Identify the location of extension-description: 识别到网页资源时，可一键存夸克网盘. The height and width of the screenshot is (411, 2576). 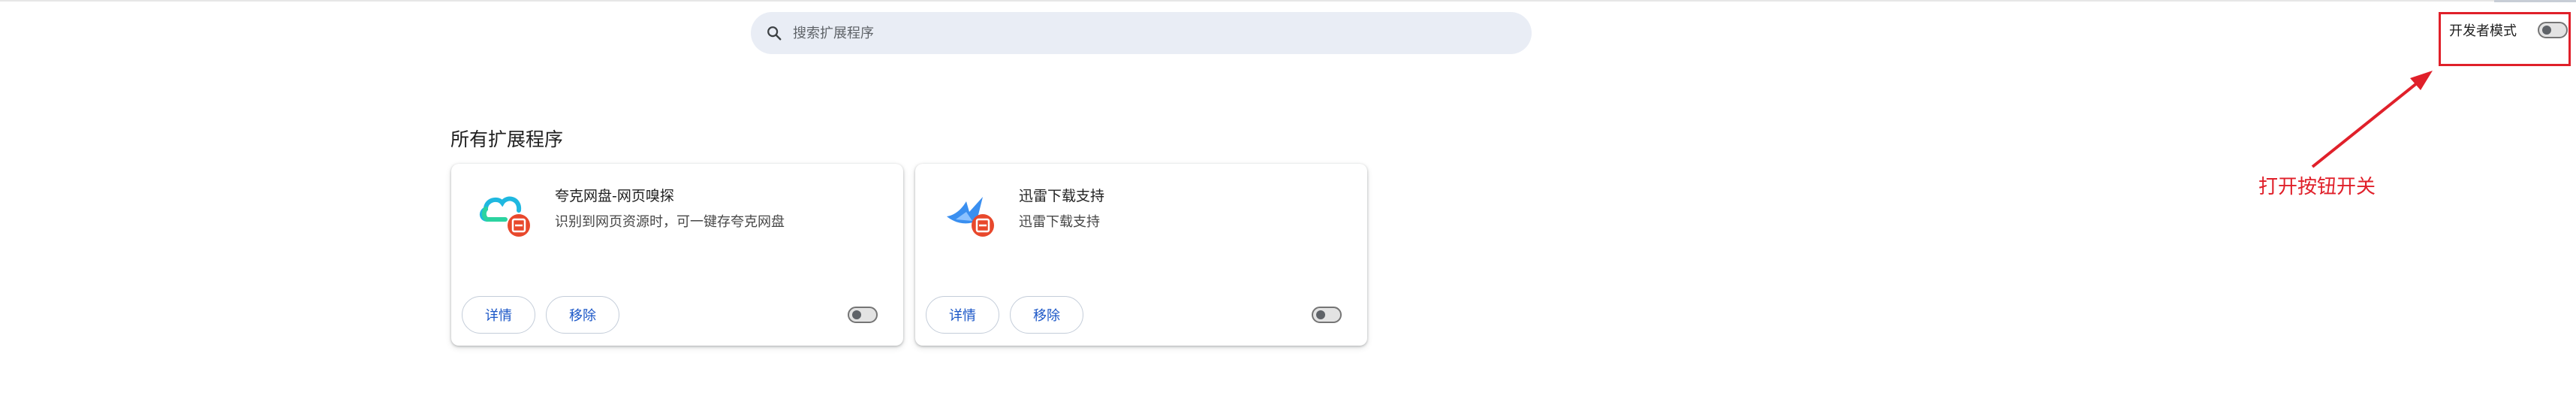
(670, 222).